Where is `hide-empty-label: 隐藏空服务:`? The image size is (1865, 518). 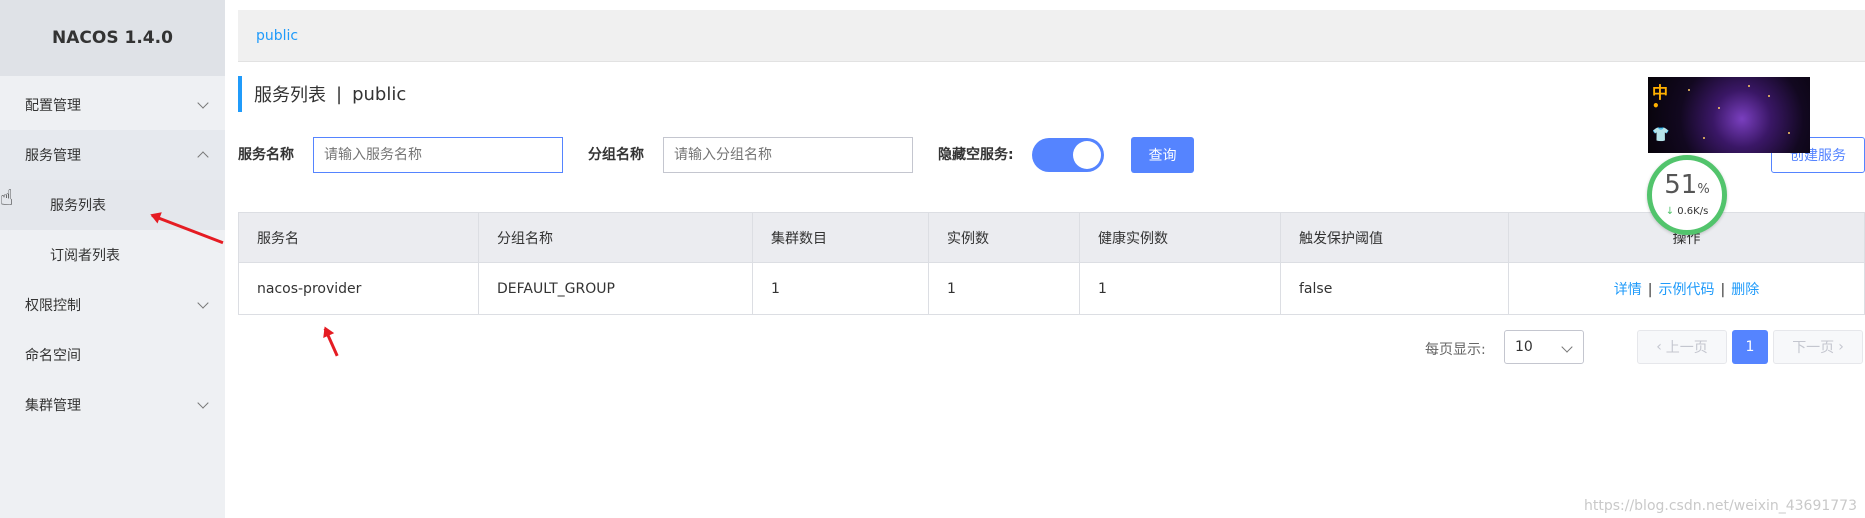
hide-empty-label: 隐藏空服务: is located at coordinates (976, 155).